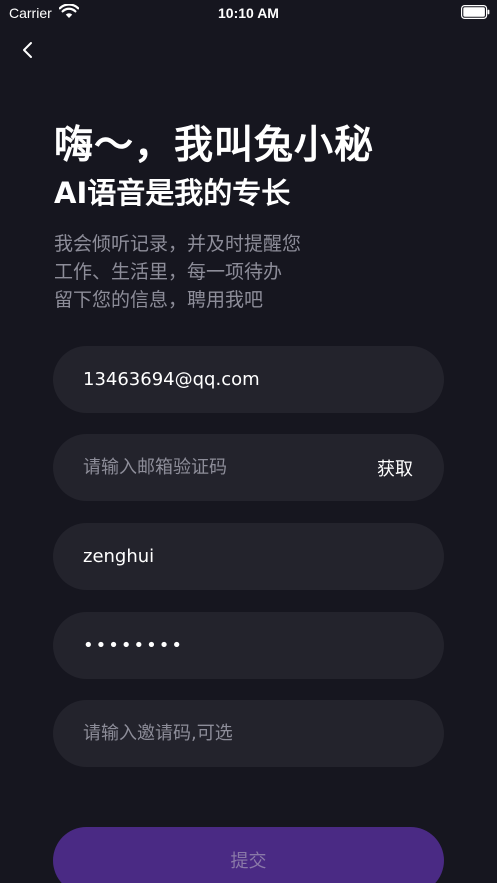 The image size is (497, 883). Describe the element at coordinates (223, 379) in the screenshot. I see `email-field` at that location.